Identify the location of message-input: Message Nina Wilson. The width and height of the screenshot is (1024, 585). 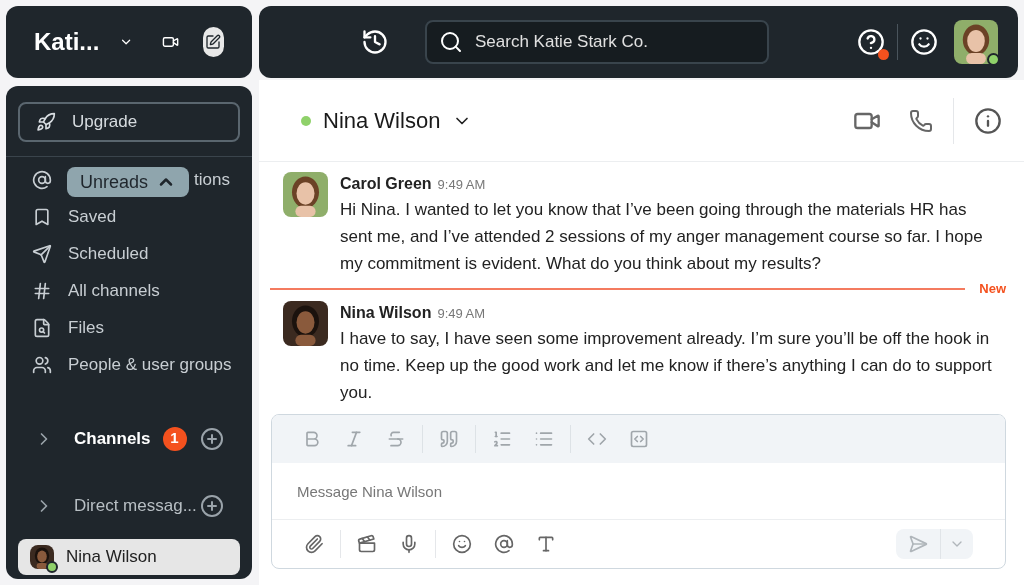
(638, 491).